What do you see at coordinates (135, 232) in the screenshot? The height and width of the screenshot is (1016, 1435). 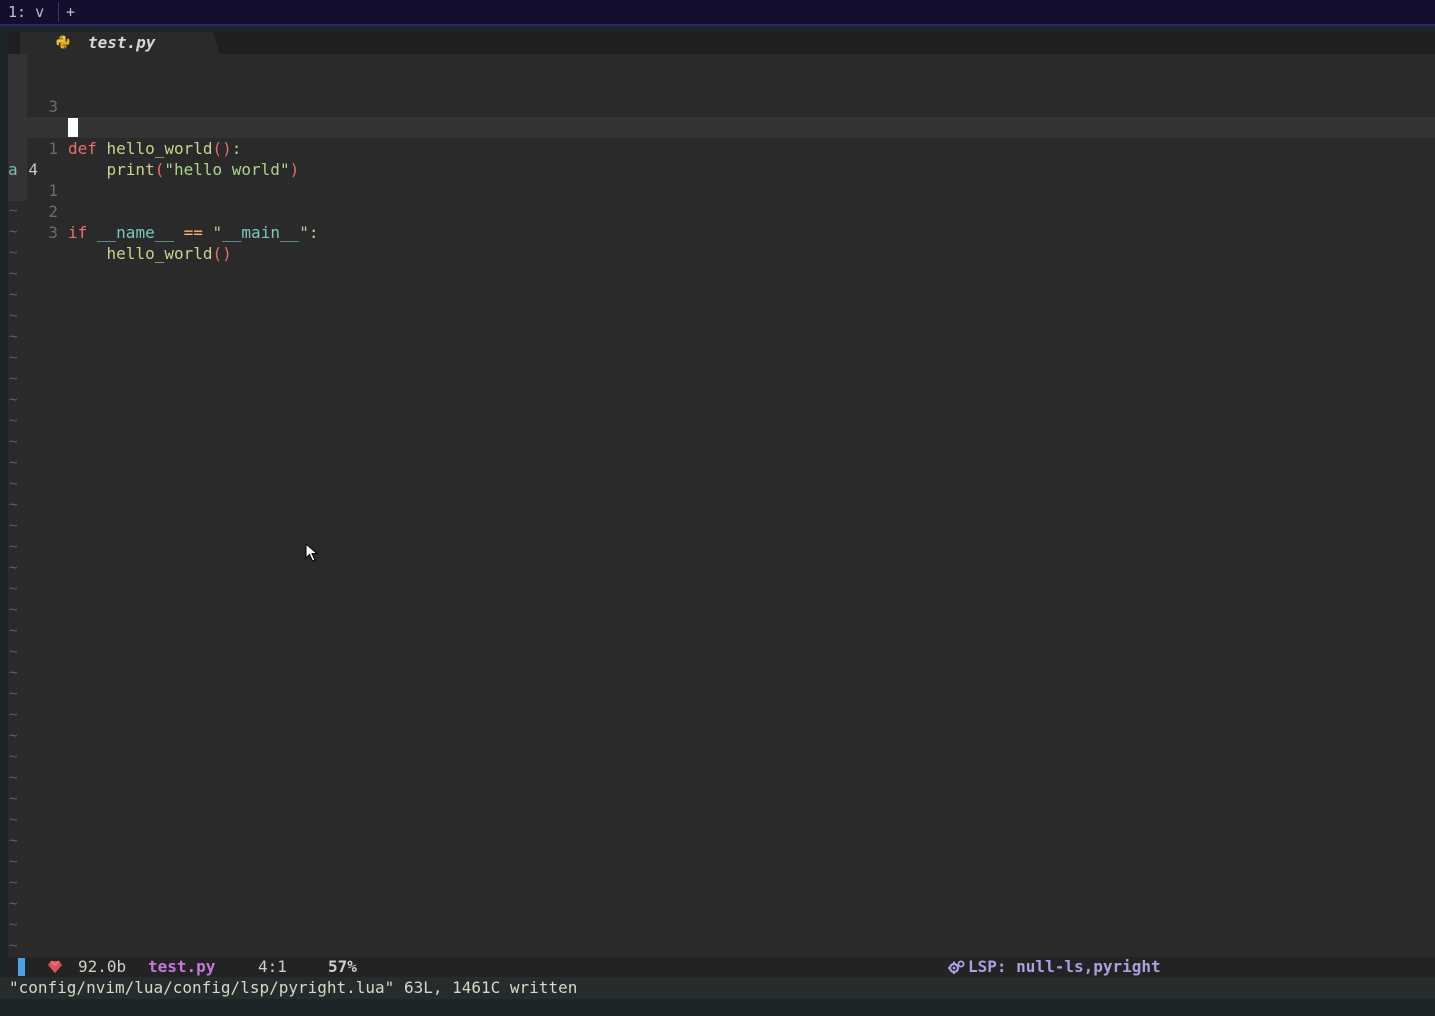 I see `dunder-name: __name__` at bounding box center [135, 232].